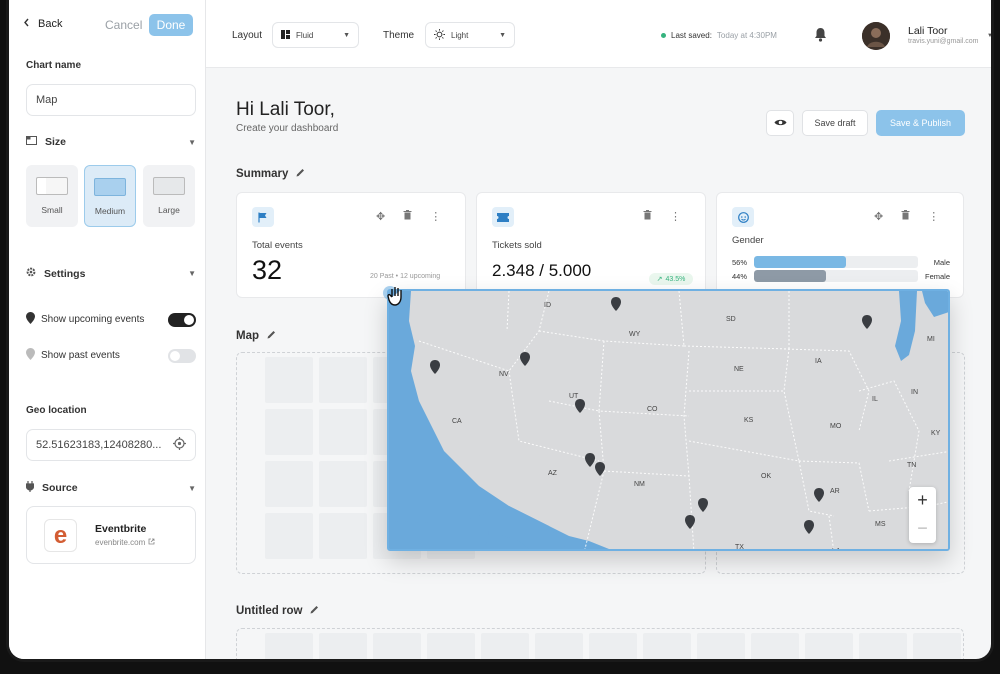  I want to click on theme-dropdown: Light ▼, so click(470, 35).